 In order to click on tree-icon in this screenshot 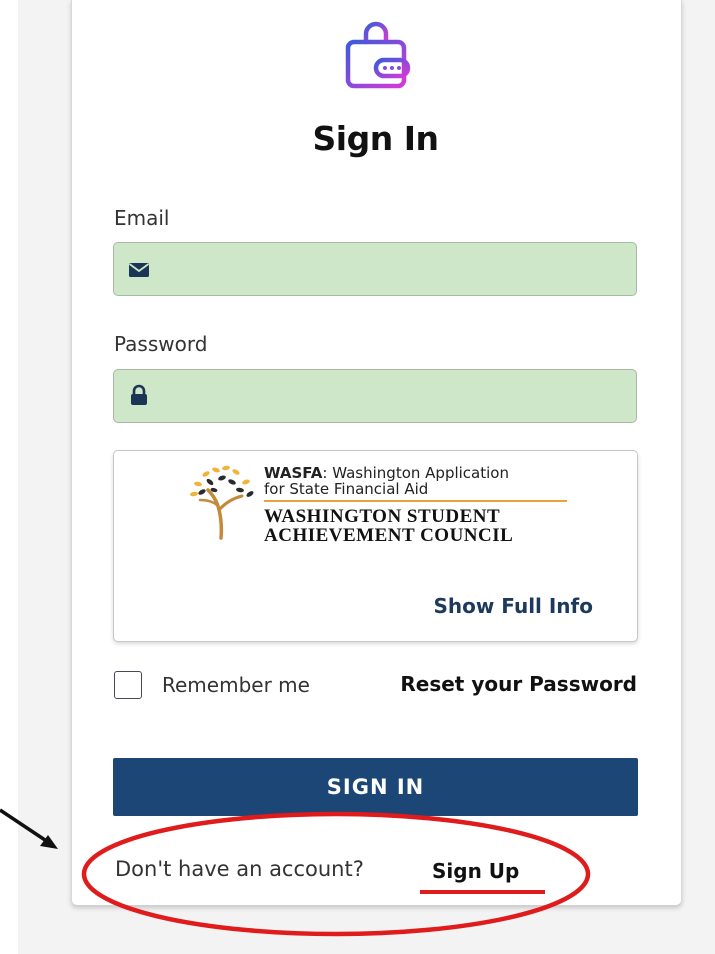, I will do `click(222, 502)`.